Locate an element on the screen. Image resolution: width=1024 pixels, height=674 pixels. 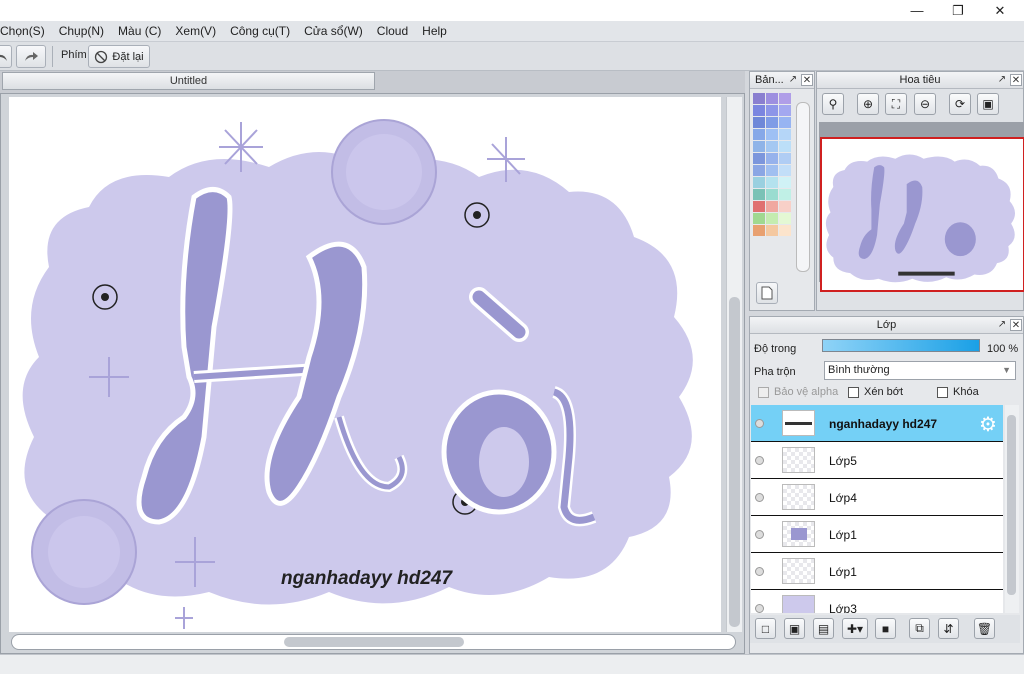
flip-button: ▣ is located at coordinates (988, 104).